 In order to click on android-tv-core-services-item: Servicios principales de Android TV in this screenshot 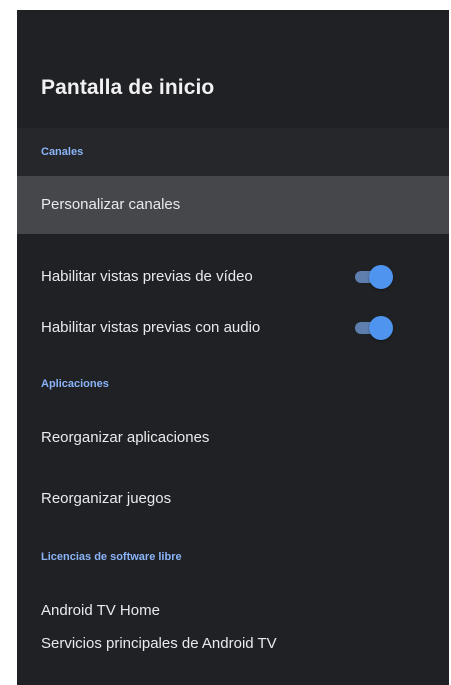, I will do `click(233, 644)`.